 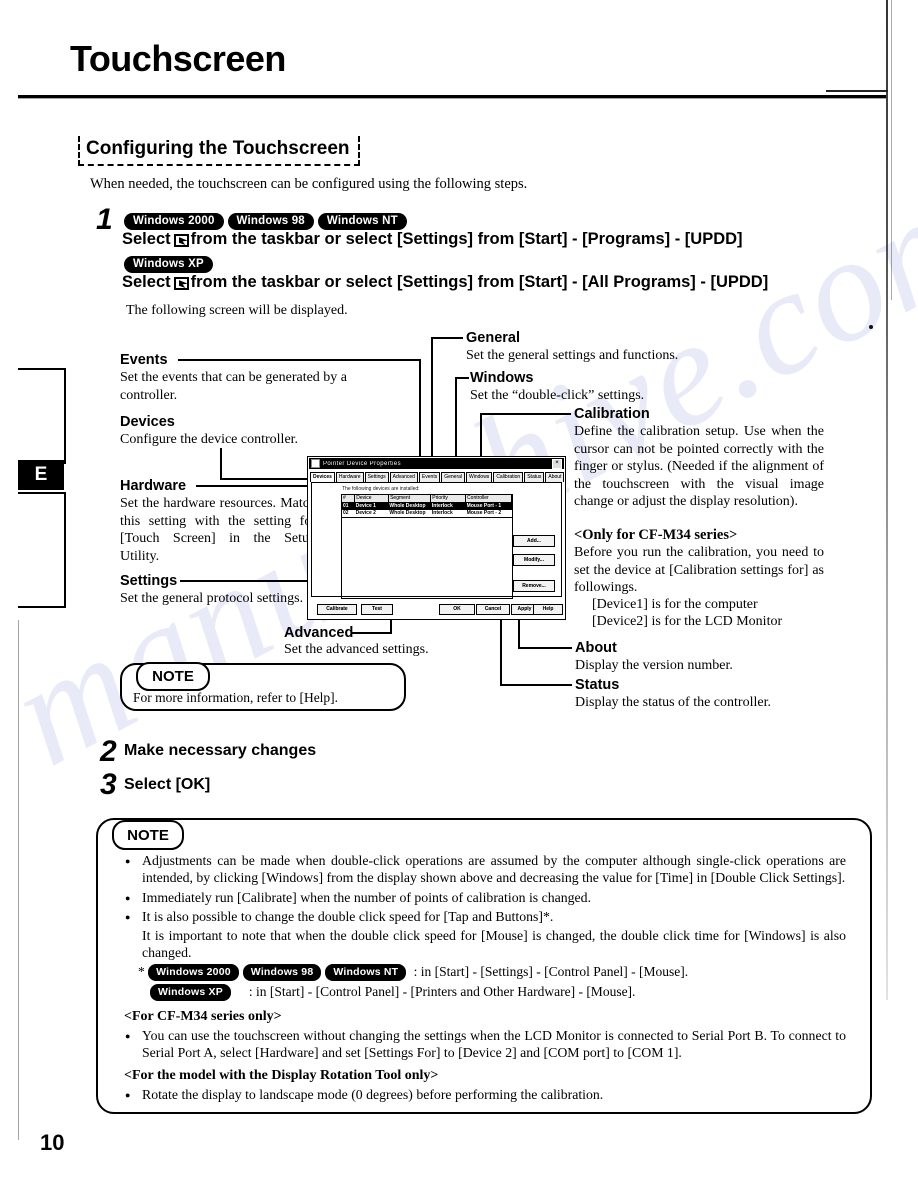 I want to click on cell-num: 01, so click(x=346, y=506).